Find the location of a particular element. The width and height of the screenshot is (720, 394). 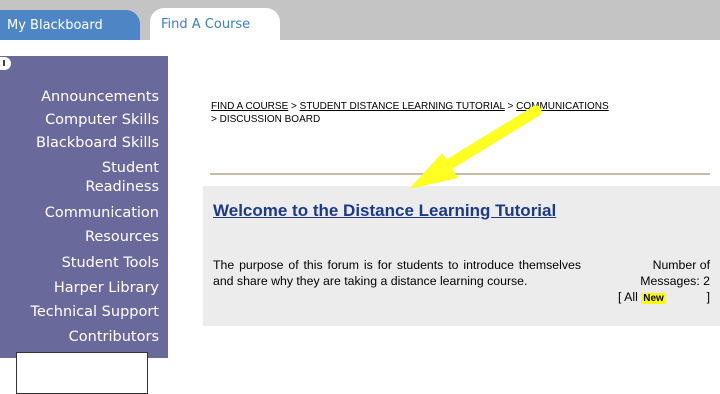

sidebar-control-box is located at coordinates (82, 373).